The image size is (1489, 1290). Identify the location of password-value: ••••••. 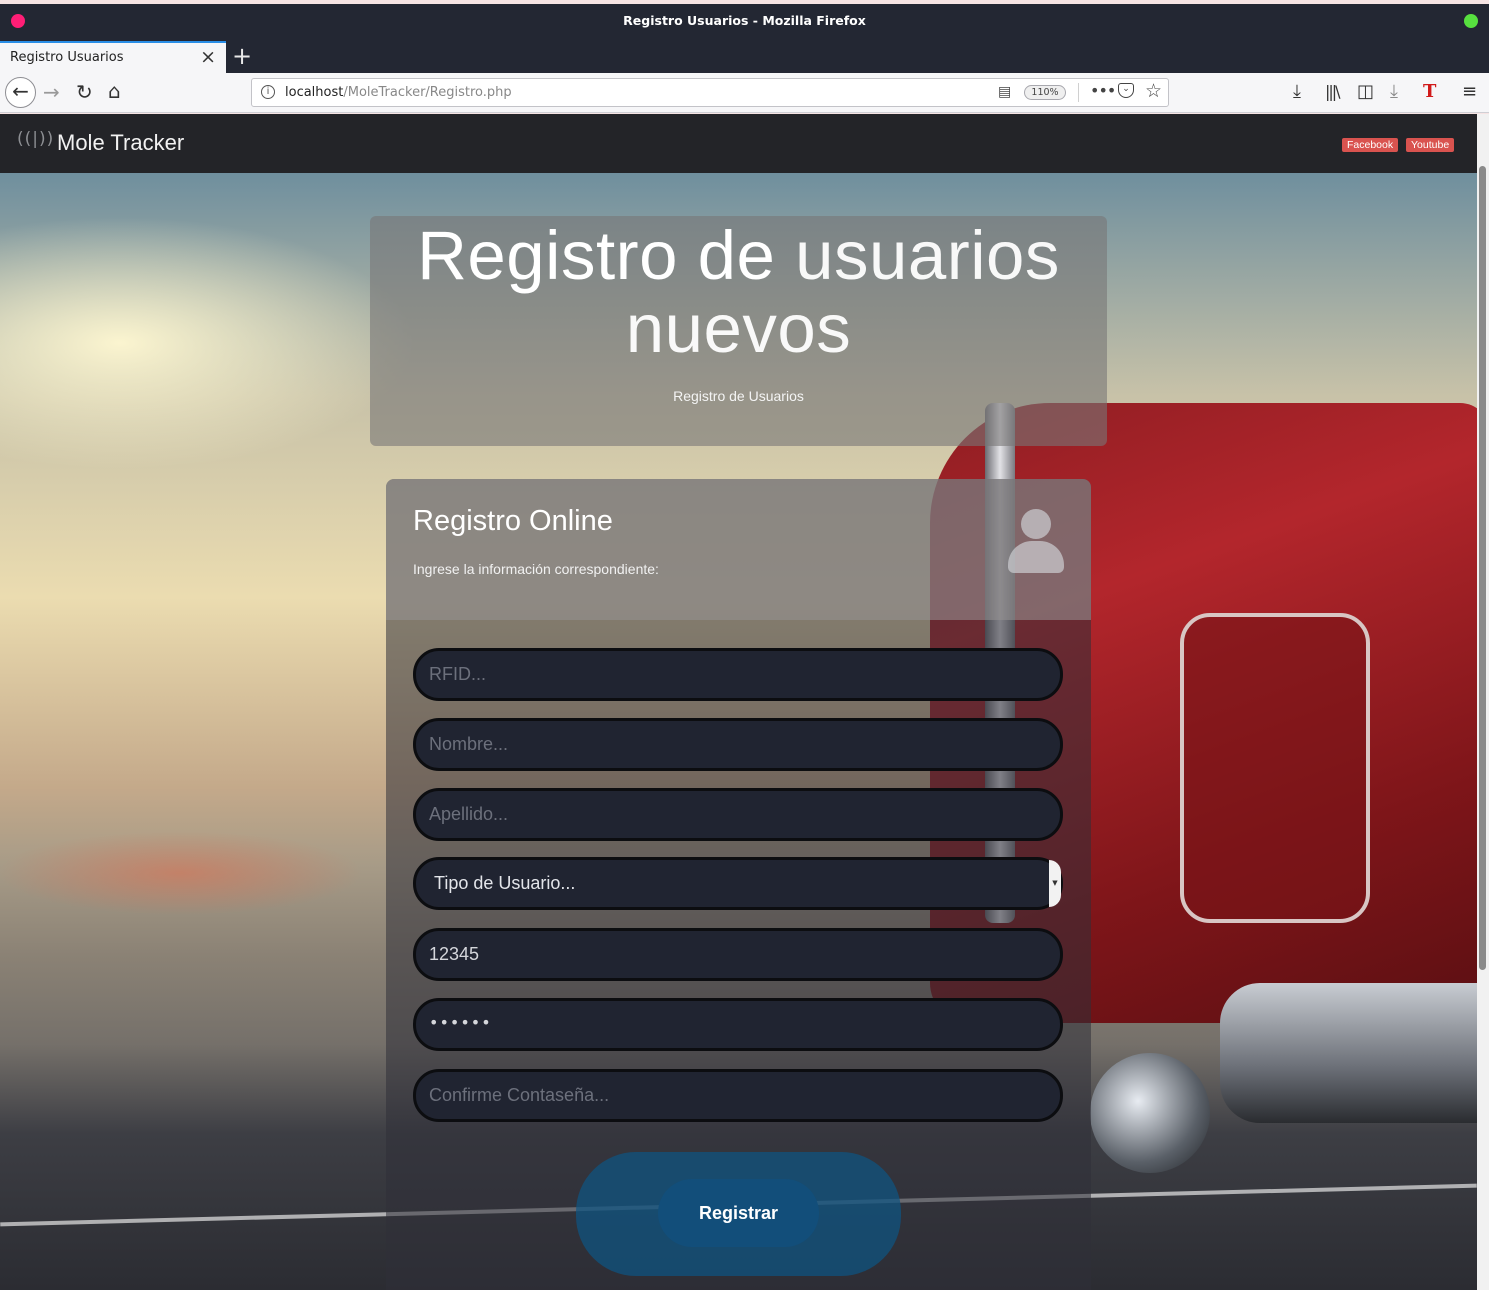
(460, 1022).